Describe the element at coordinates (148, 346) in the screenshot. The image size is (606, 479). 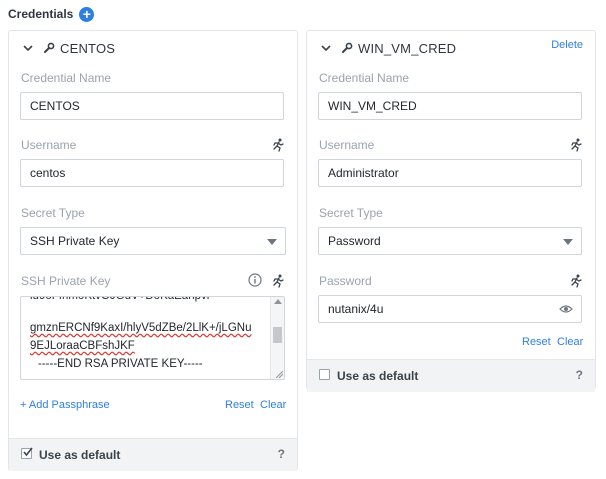
I see `key-line: 9EJLoraaCBFshJKF` at that location.